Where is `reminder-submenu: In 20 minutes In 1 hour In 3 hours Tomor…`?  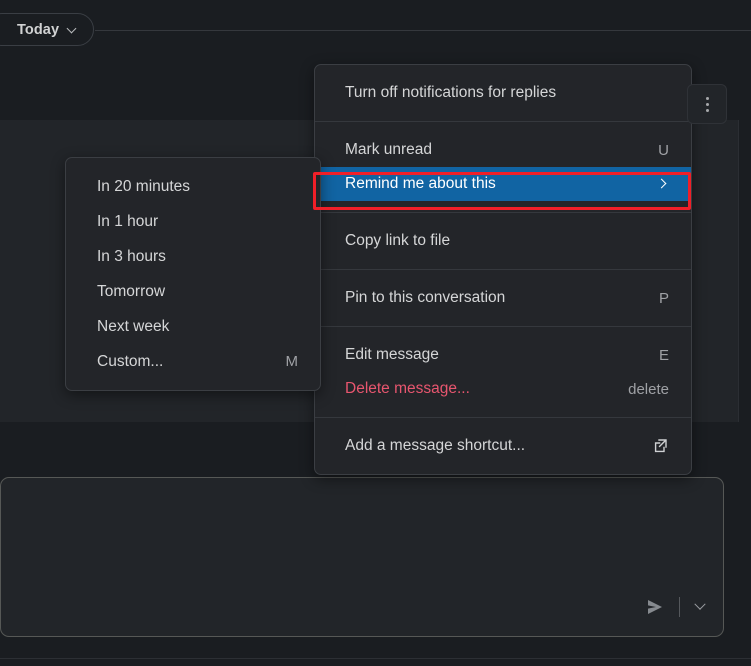 reminder-submenu: In 20 minutes In 1 hour In 3 hours Tomor… is located at coordinates (193, 274).